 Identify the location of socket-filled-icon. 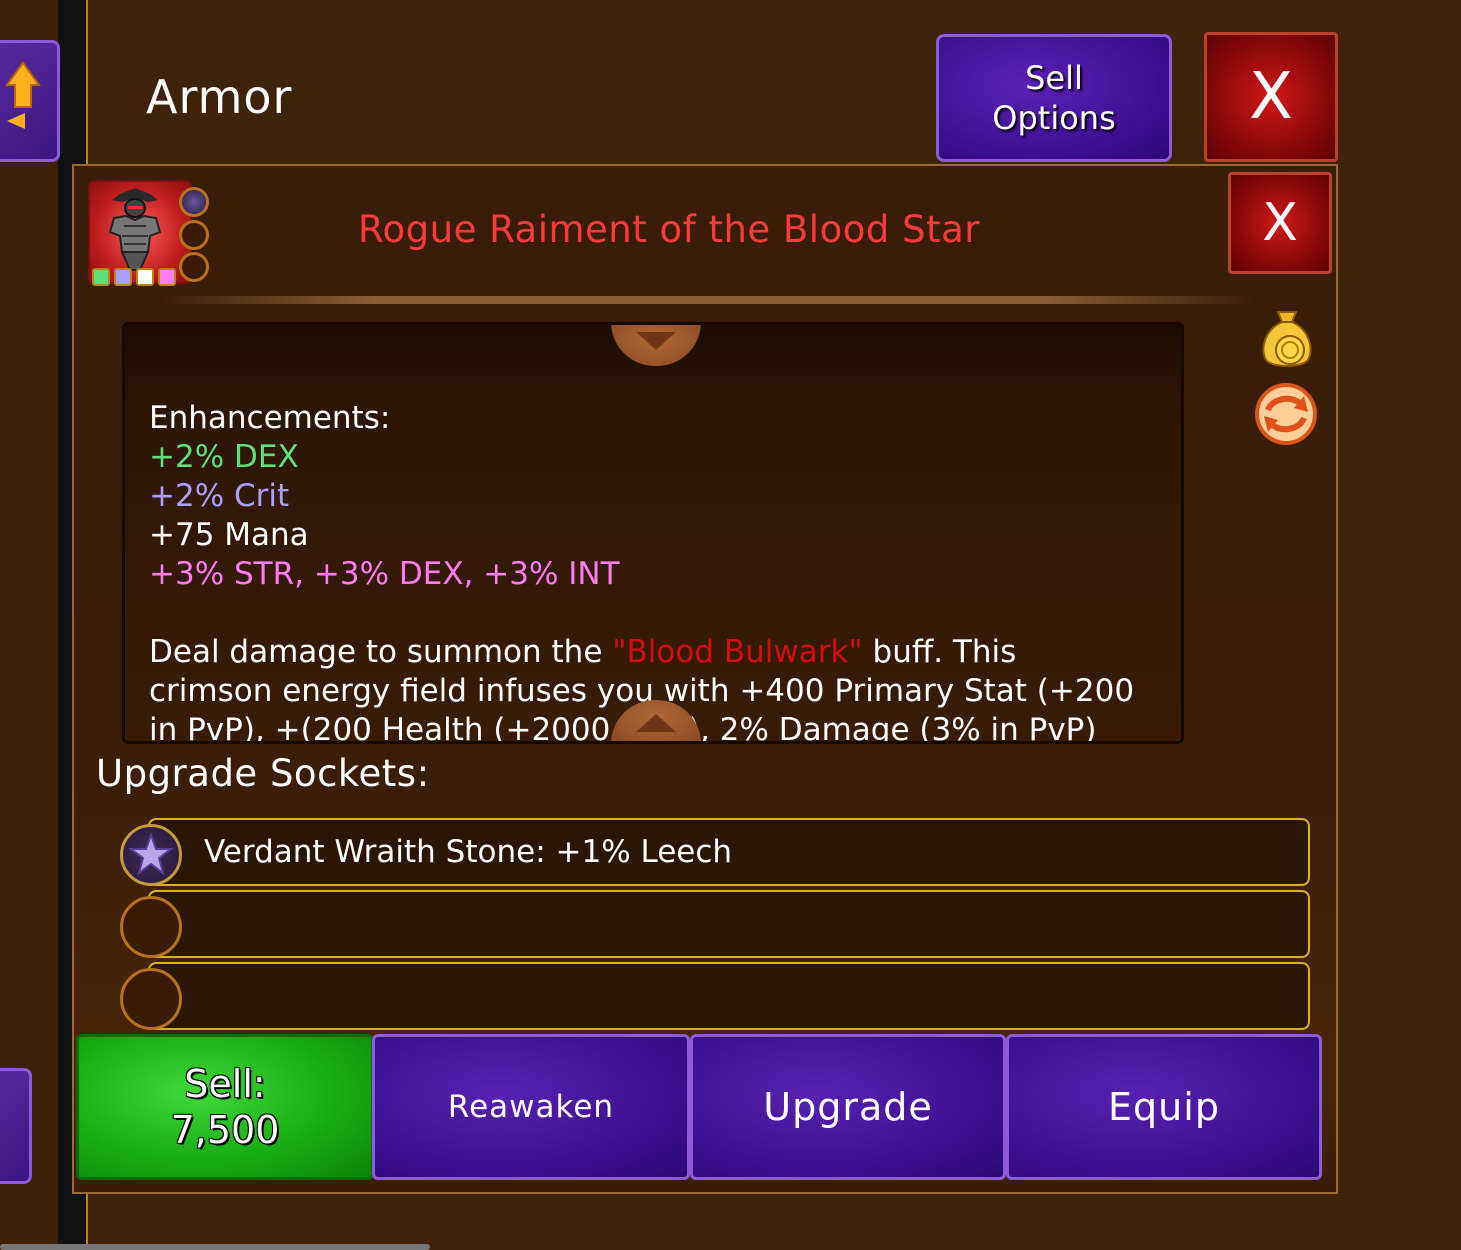
(151, 855).